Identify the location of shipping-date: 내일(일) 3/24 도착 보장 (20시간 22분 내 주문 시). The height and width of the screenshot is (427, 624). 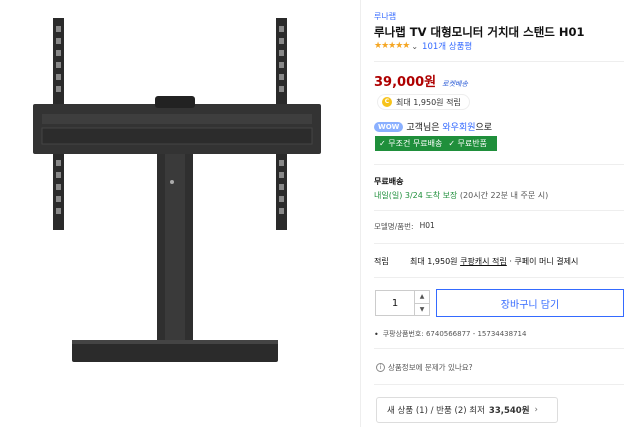
(461, 195).